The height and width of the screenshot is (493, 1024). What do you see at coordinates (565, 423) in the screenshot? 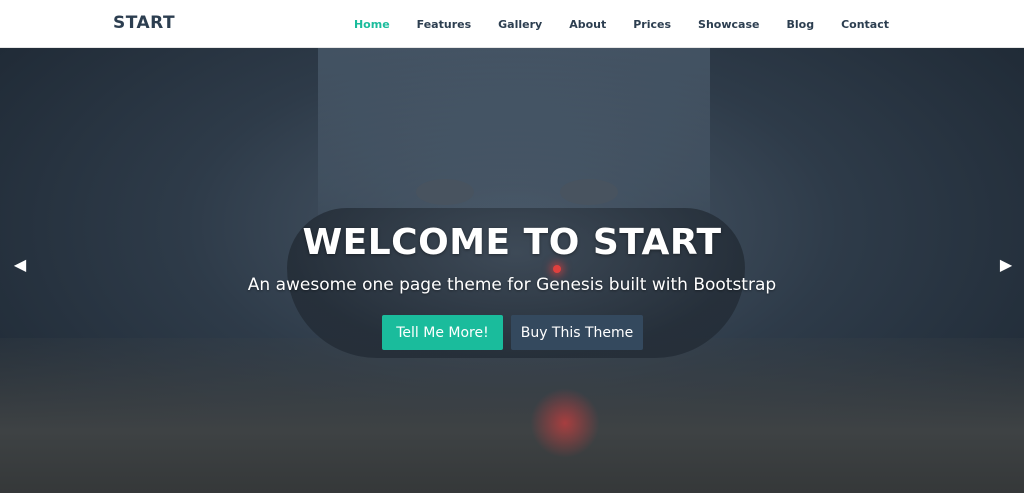
I see `red-glow-reflection` at bounding box center [565, 423].